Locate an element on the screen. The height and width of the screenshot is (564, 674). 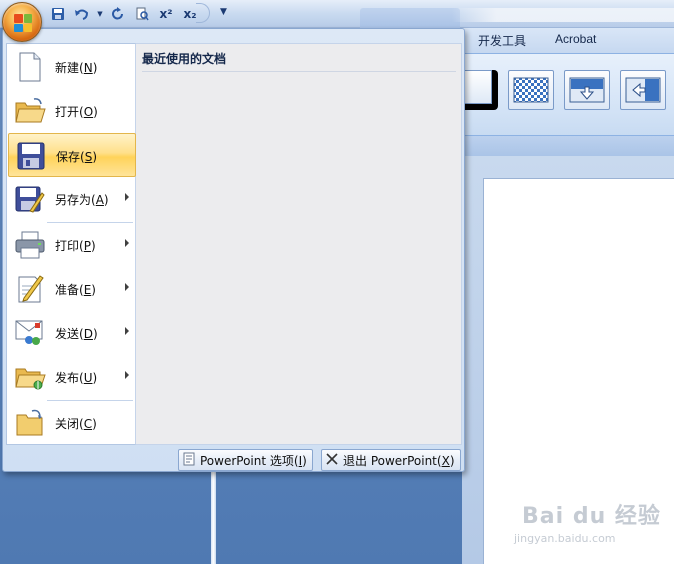
save-as-icon is located at coordinates (30, 199).